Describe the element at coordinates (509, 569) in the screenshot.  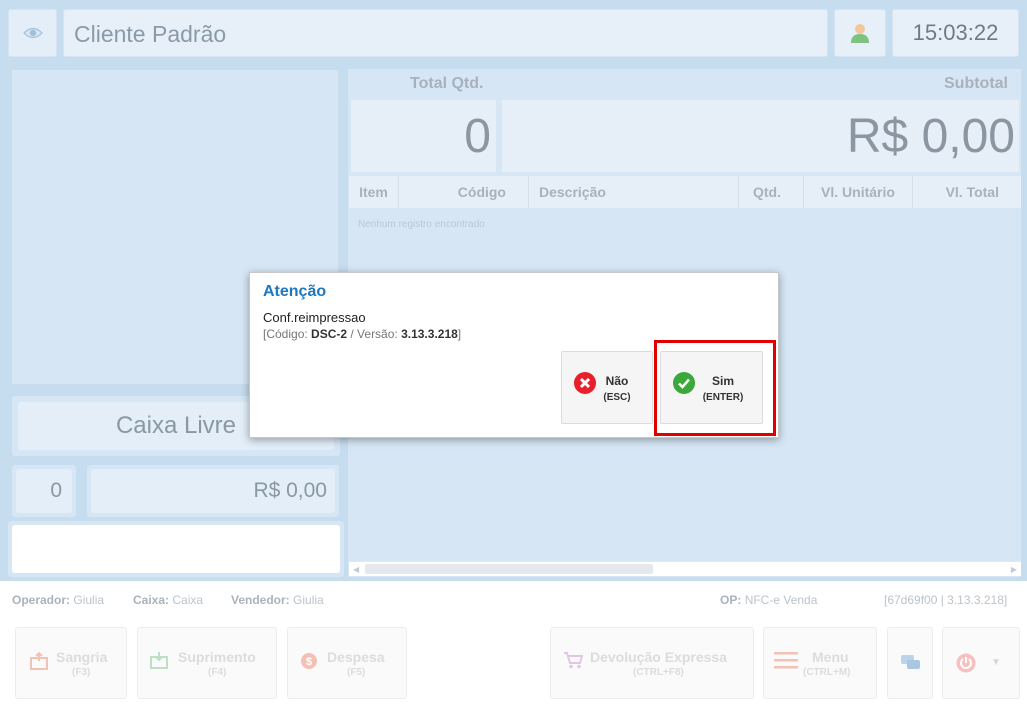
I see `scrollbar-thumb` at that location.